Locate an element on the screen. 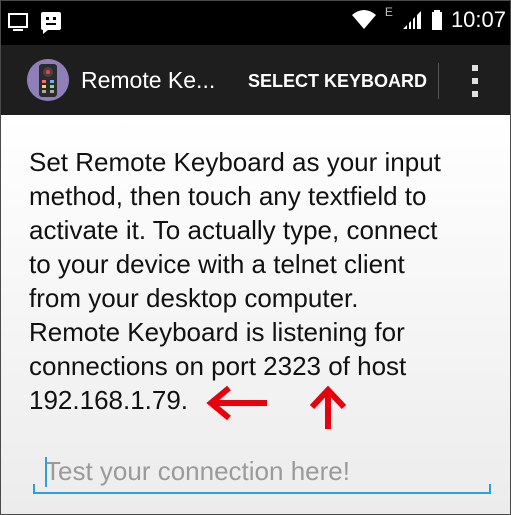 The height and width of the screenshot is (515, 511). text-cursor is located at coordinates (46, 472).